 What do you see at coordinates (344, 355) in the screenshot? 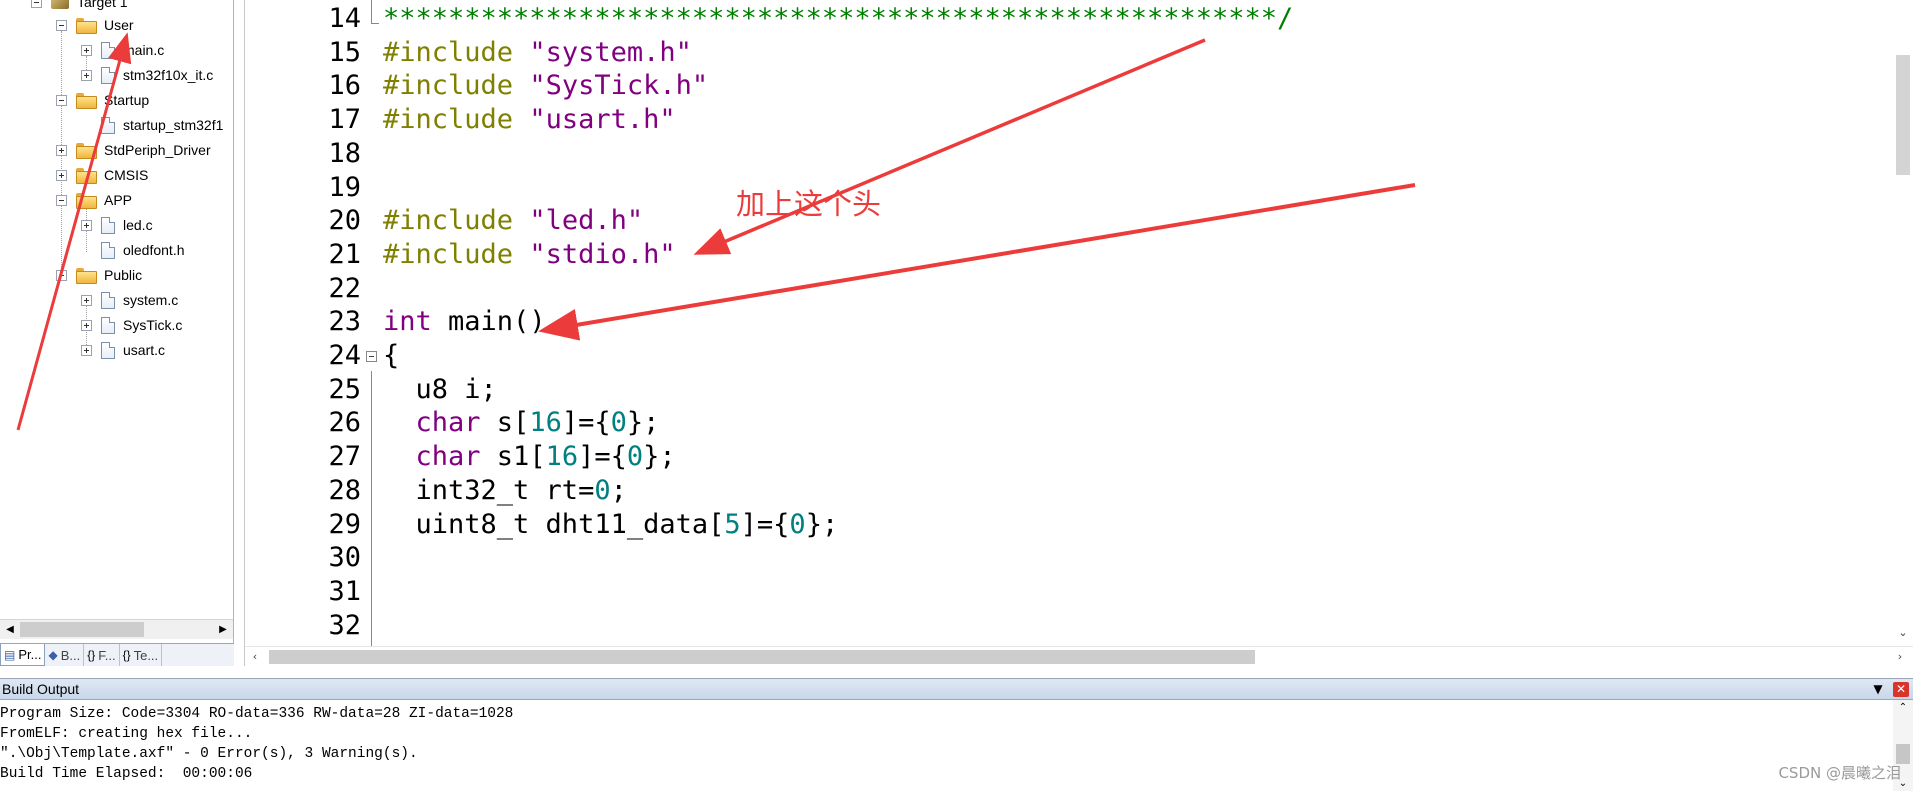
I see `line-number: 24` at bounding box center [344, 355].